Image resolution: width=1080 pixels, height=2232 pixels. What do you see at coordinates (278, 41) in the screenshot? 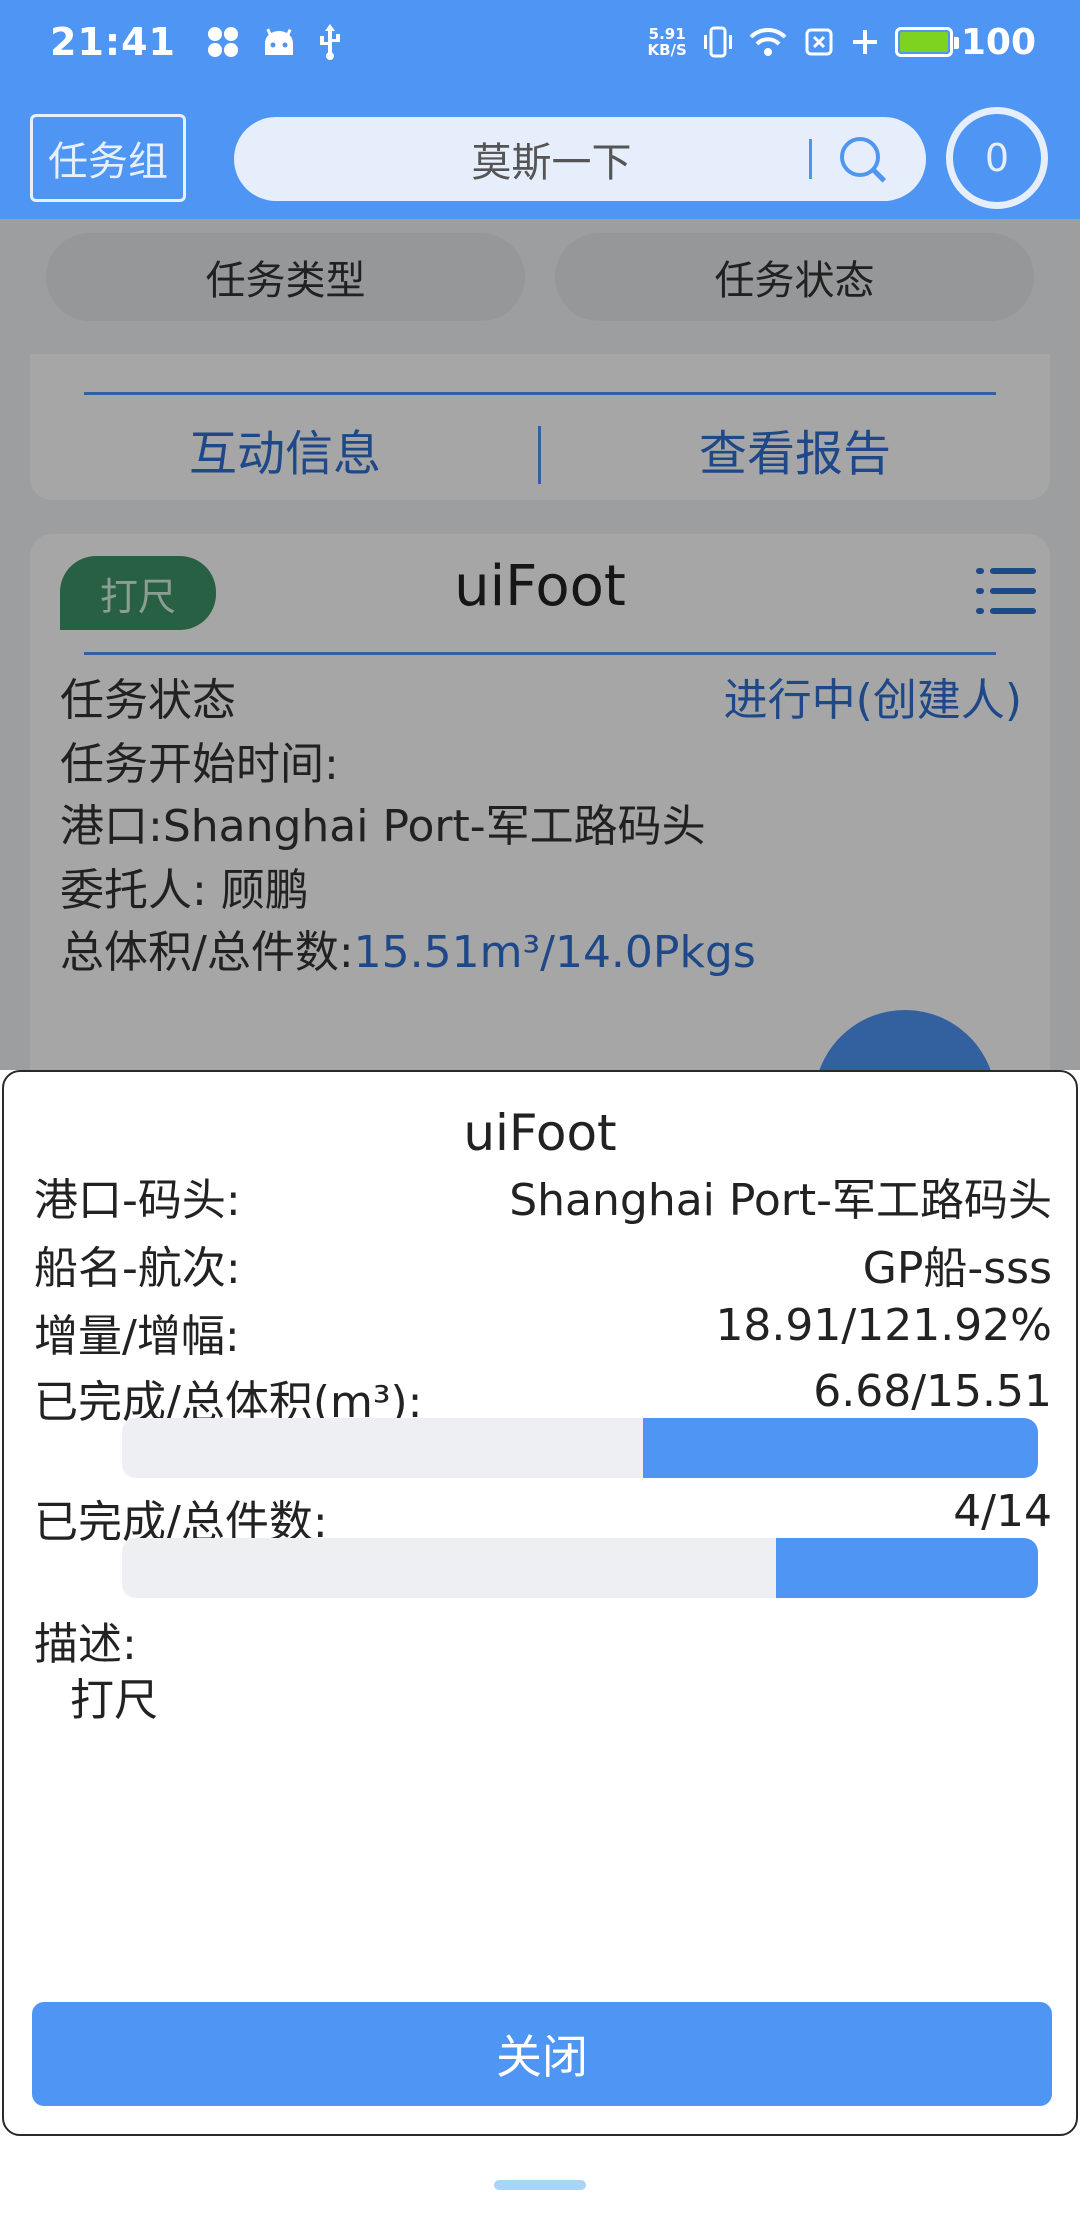
I see `android-icon` at bounding box center [278, 41].